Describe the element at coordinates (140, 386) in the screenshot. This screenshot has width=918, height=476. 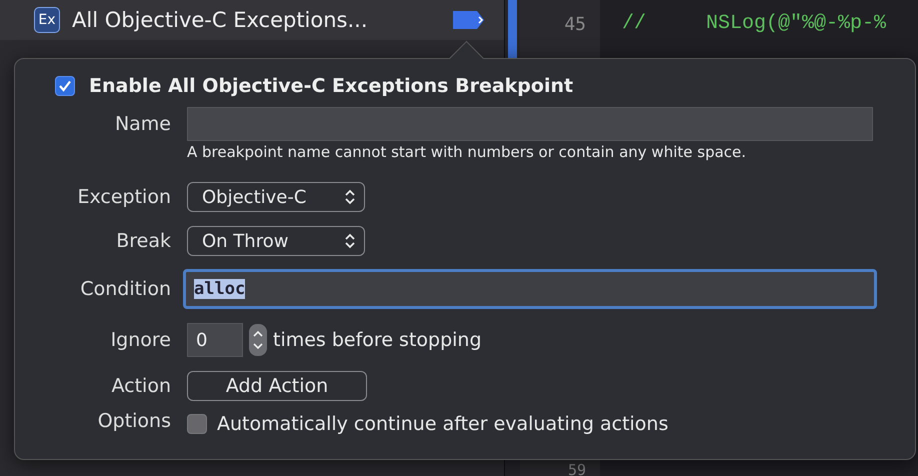
I see `field-label: Action` at that location.